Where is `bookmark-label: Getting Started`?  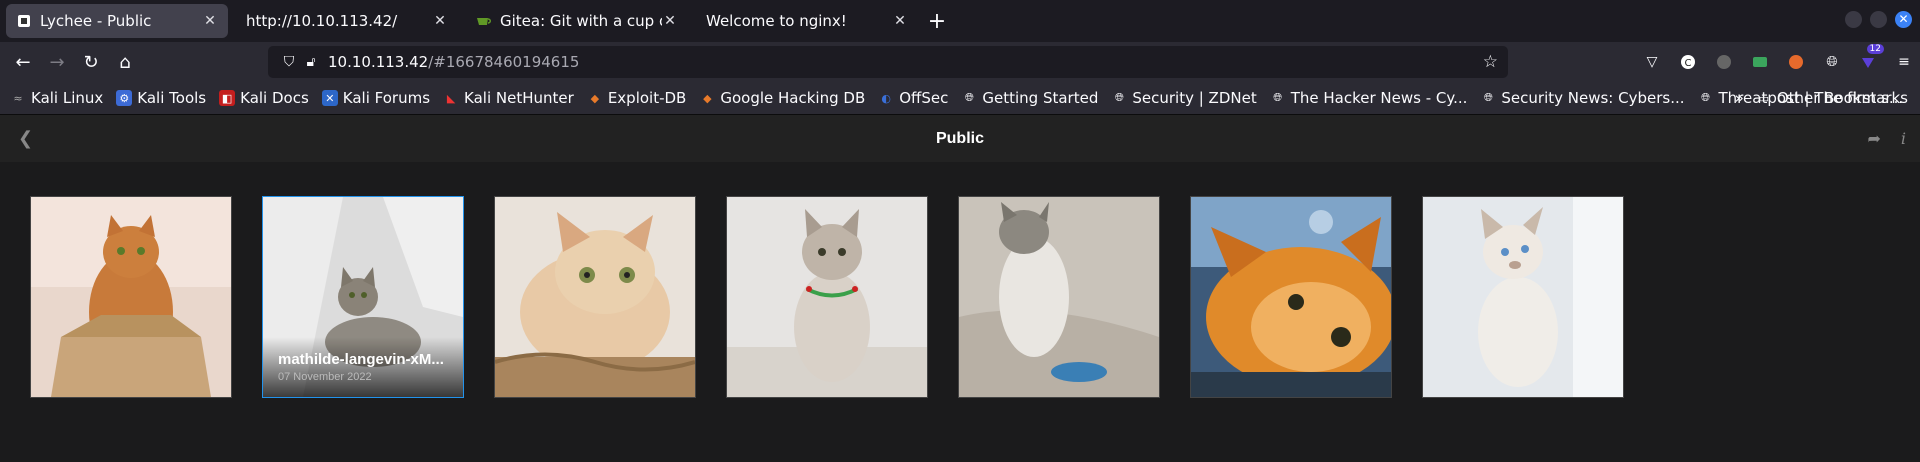 bookmark-label: Getting Started is located at coordinates (1040, 98).